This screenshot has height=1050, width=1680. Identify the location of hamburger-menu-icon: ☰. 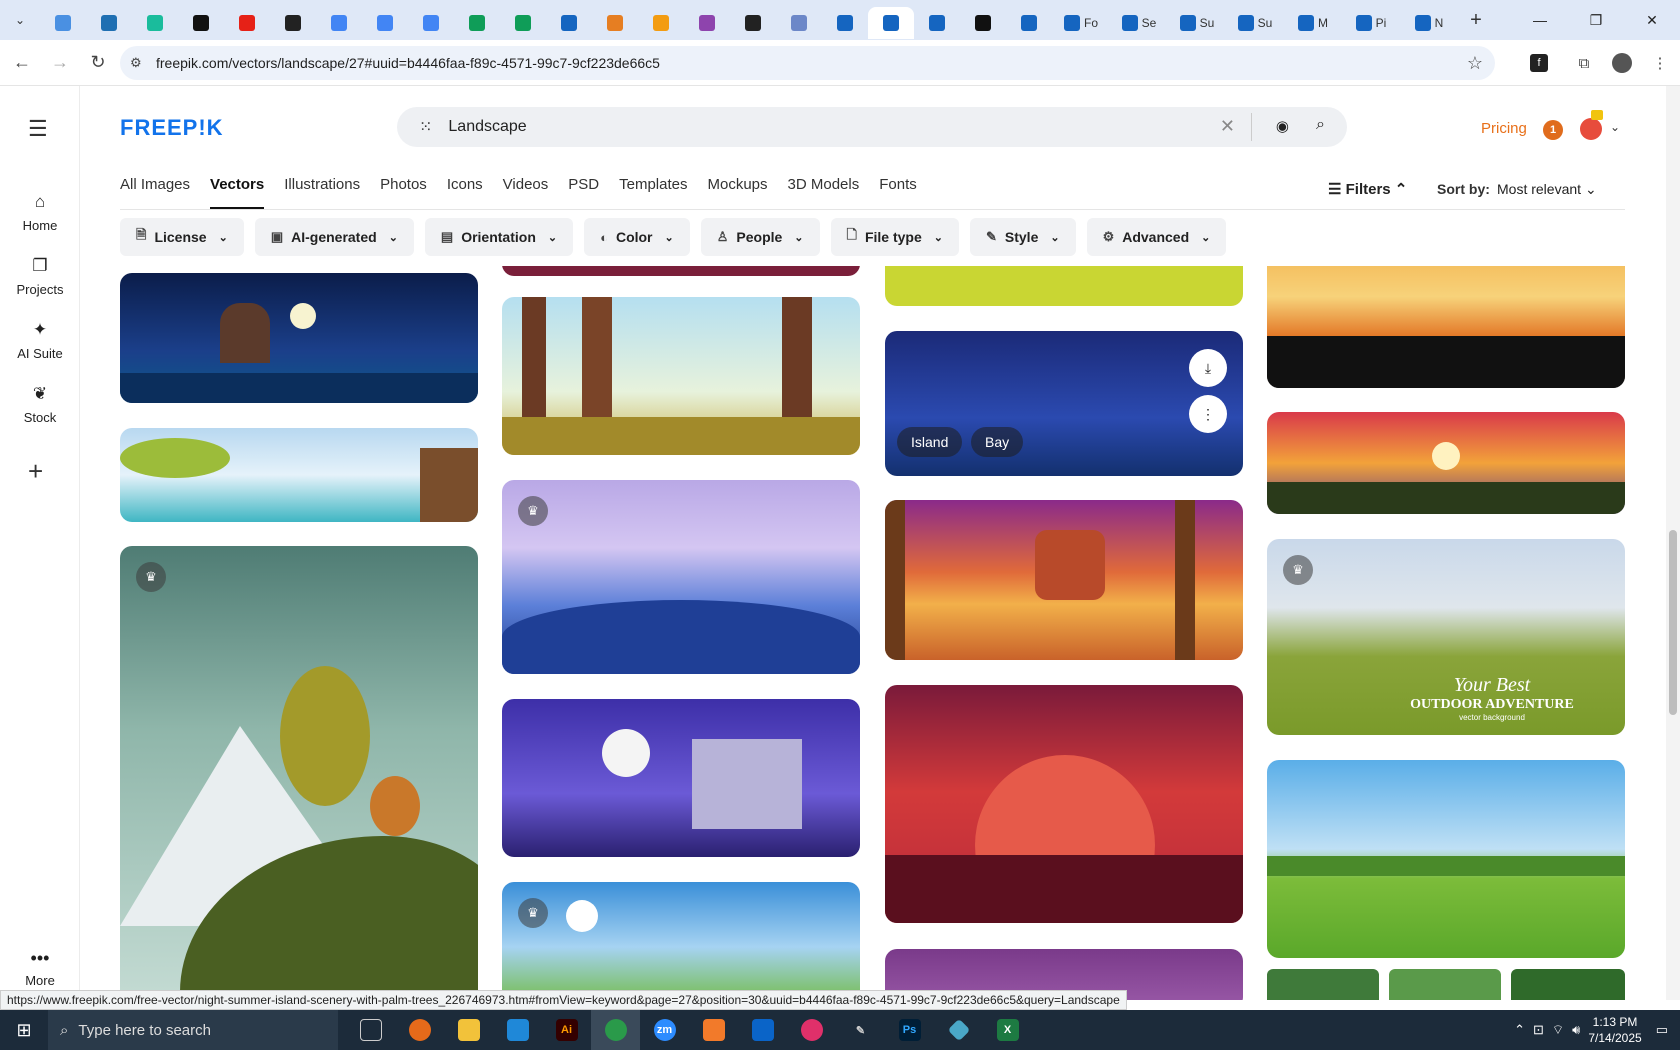
(38, 129).